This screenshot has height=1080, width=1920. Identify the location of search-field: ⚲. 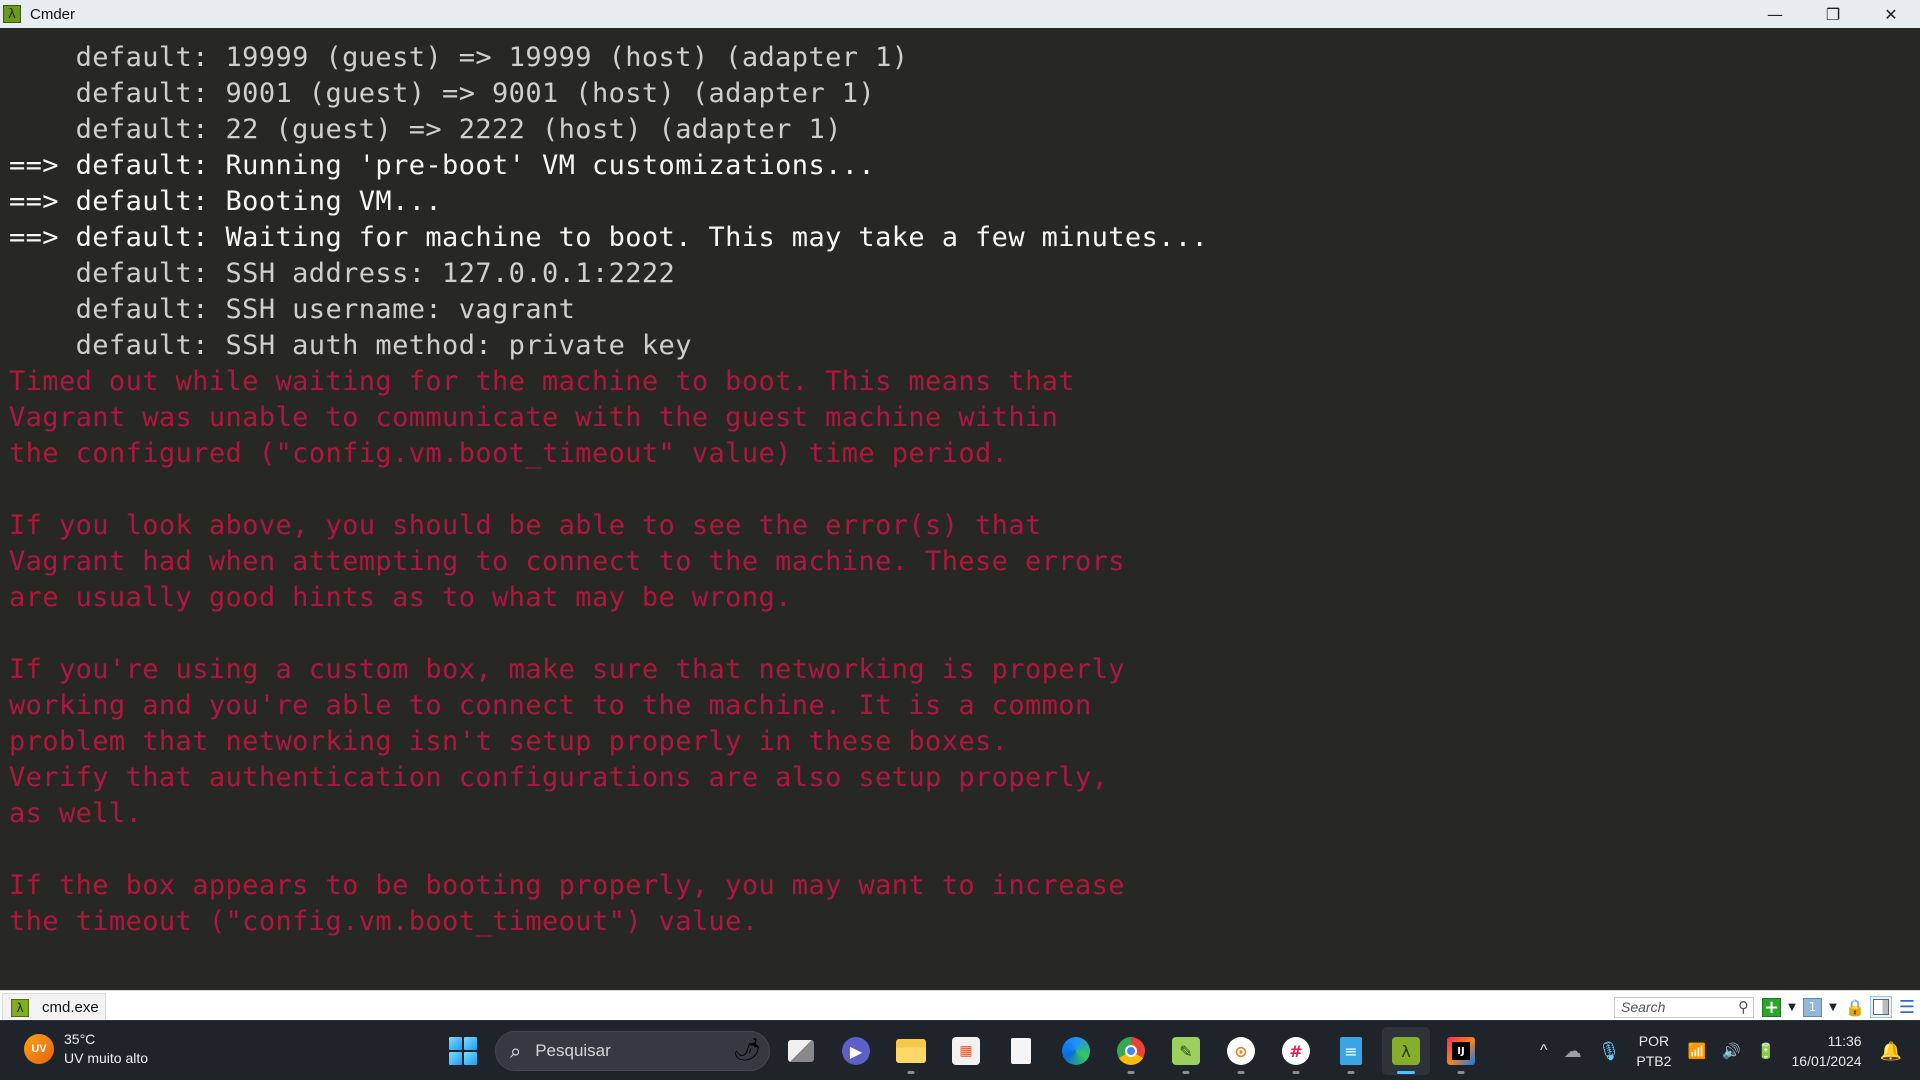
(1684, 1007).